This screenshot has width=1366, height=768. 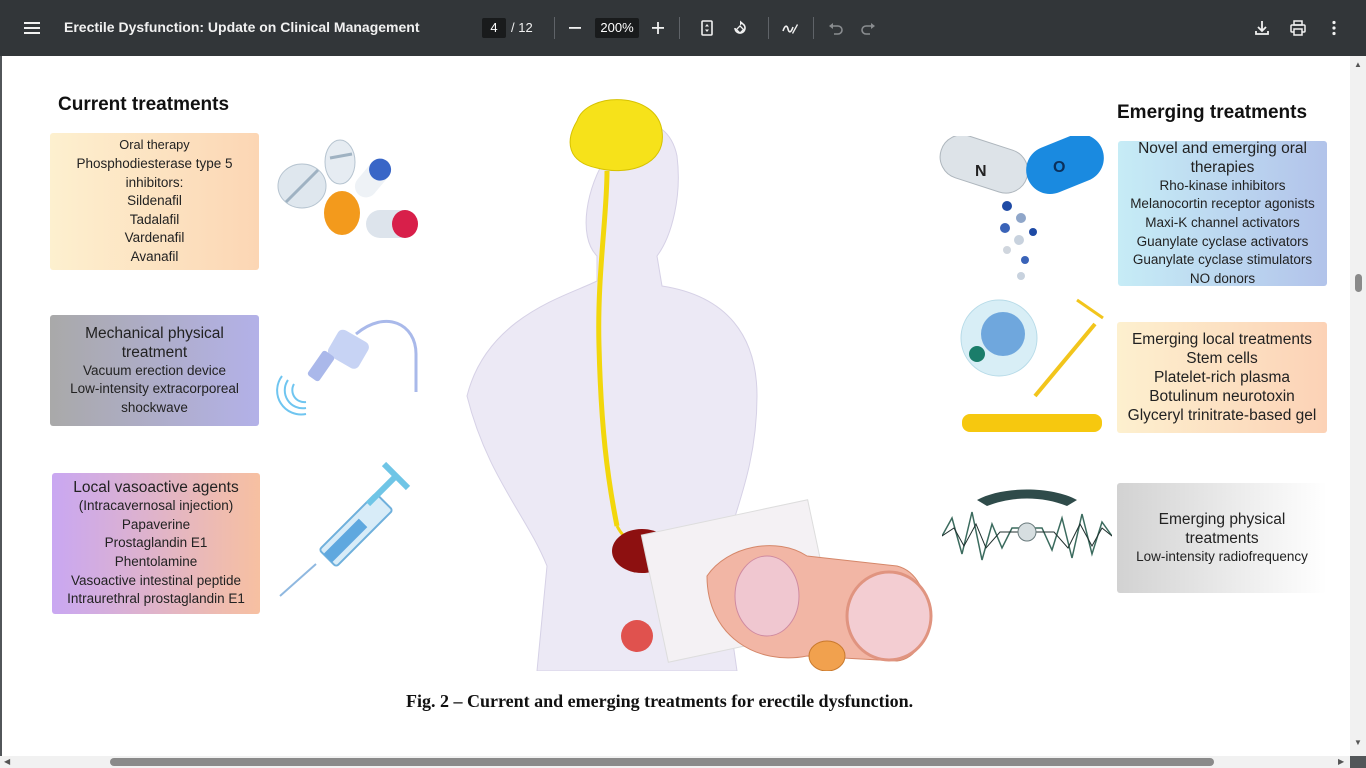 What do you see at coordinates (1222, 185) in the screenshot?
I see `emerging-oral-line: Rho-kinase inhibitors` at bounding box center [1222, 185].